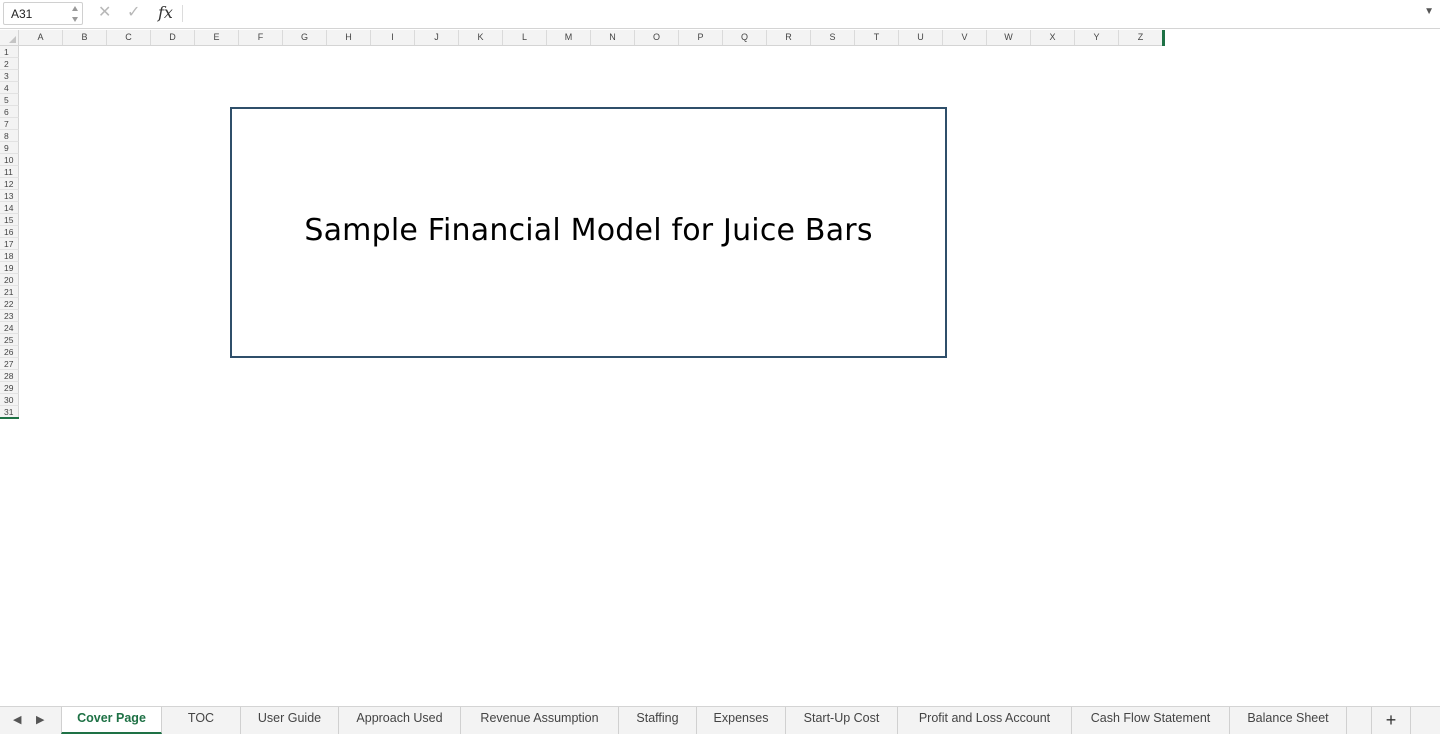 The image size is (1440, 734). I want to click on row-header-1: 1, so click(9, 52).